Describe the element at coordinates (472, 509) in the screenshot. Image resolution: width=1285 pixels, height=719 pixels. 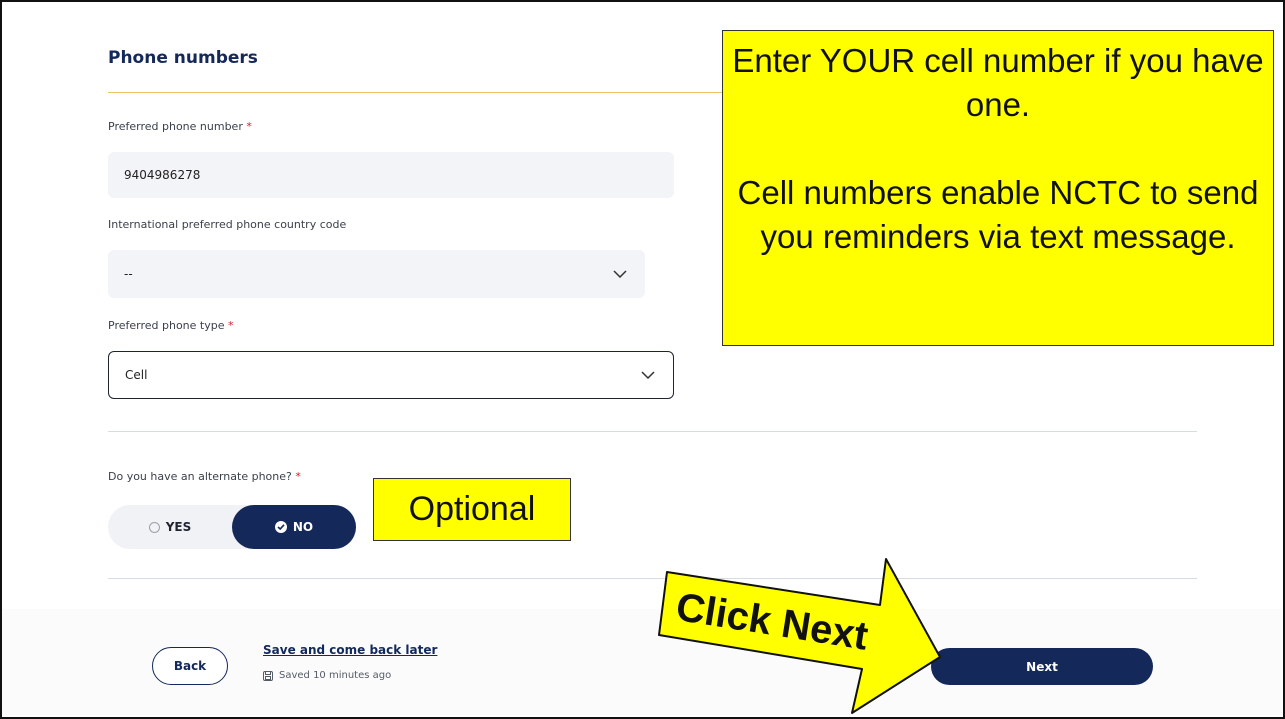
I see `optional-callout: Optional` at that location.